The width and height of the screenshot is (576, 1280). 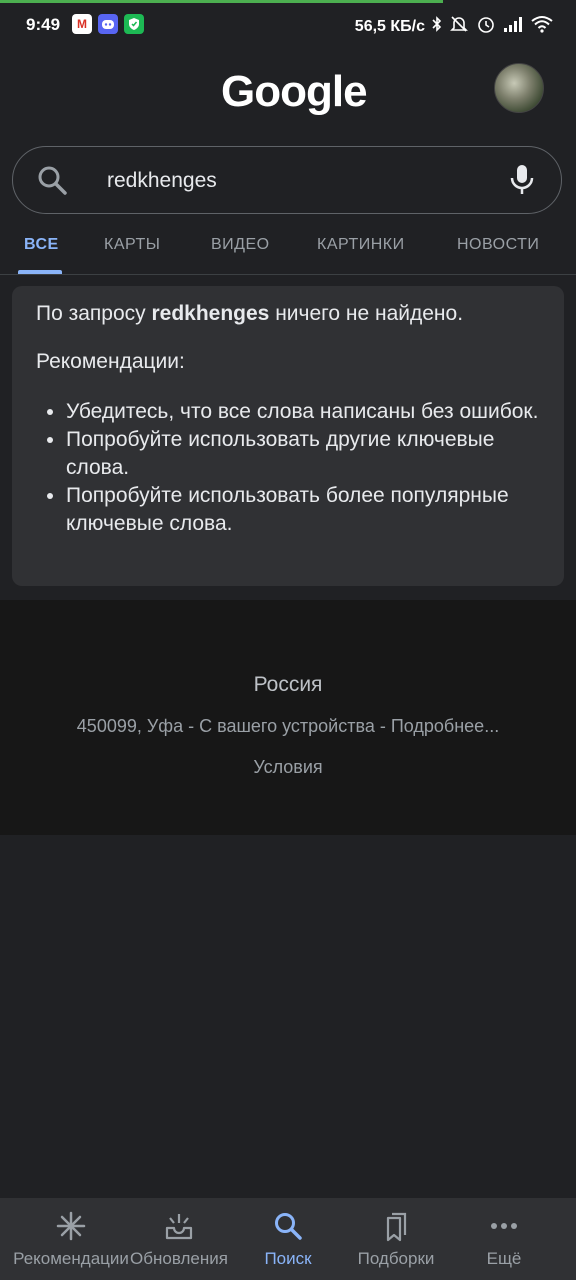 What do you see at coordinates (361, 245) in the screenshot?
I see `tab-images: КАРТИНКИ` at bounding box center [361, 245].